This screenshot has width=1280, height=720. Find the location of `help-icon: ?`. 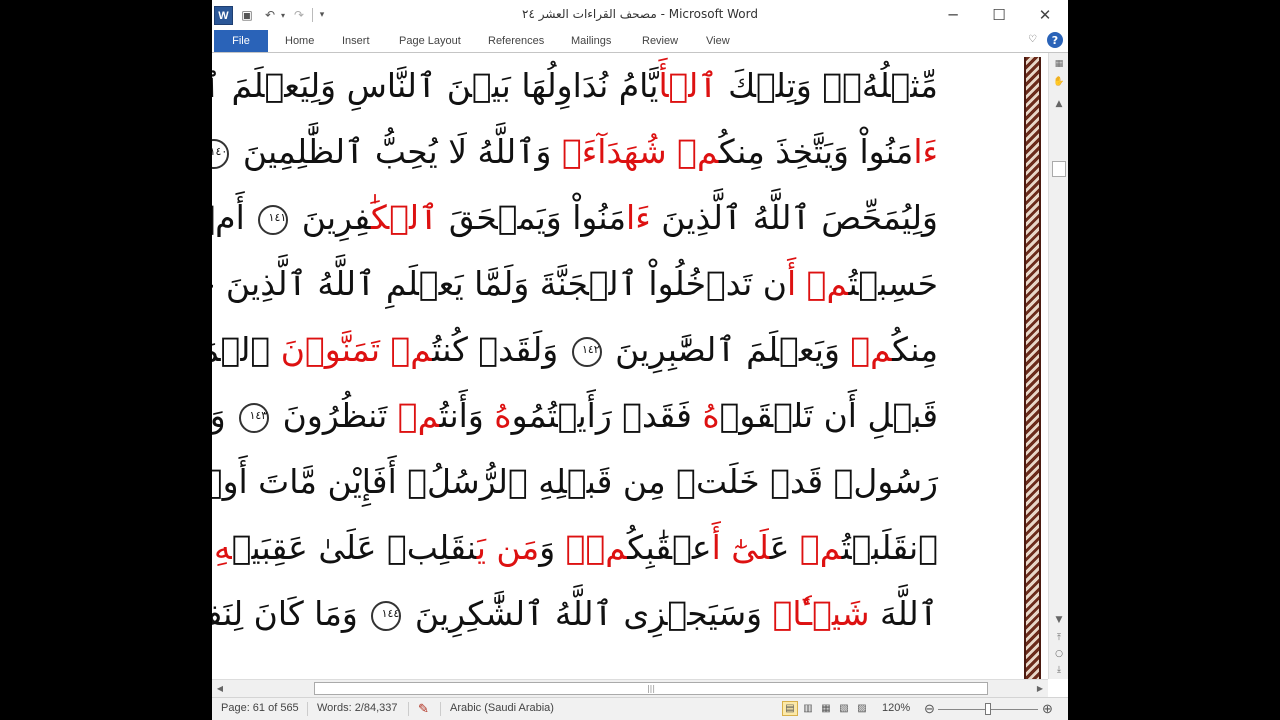

help-icon: ? is located at coordinates (1055, 40).